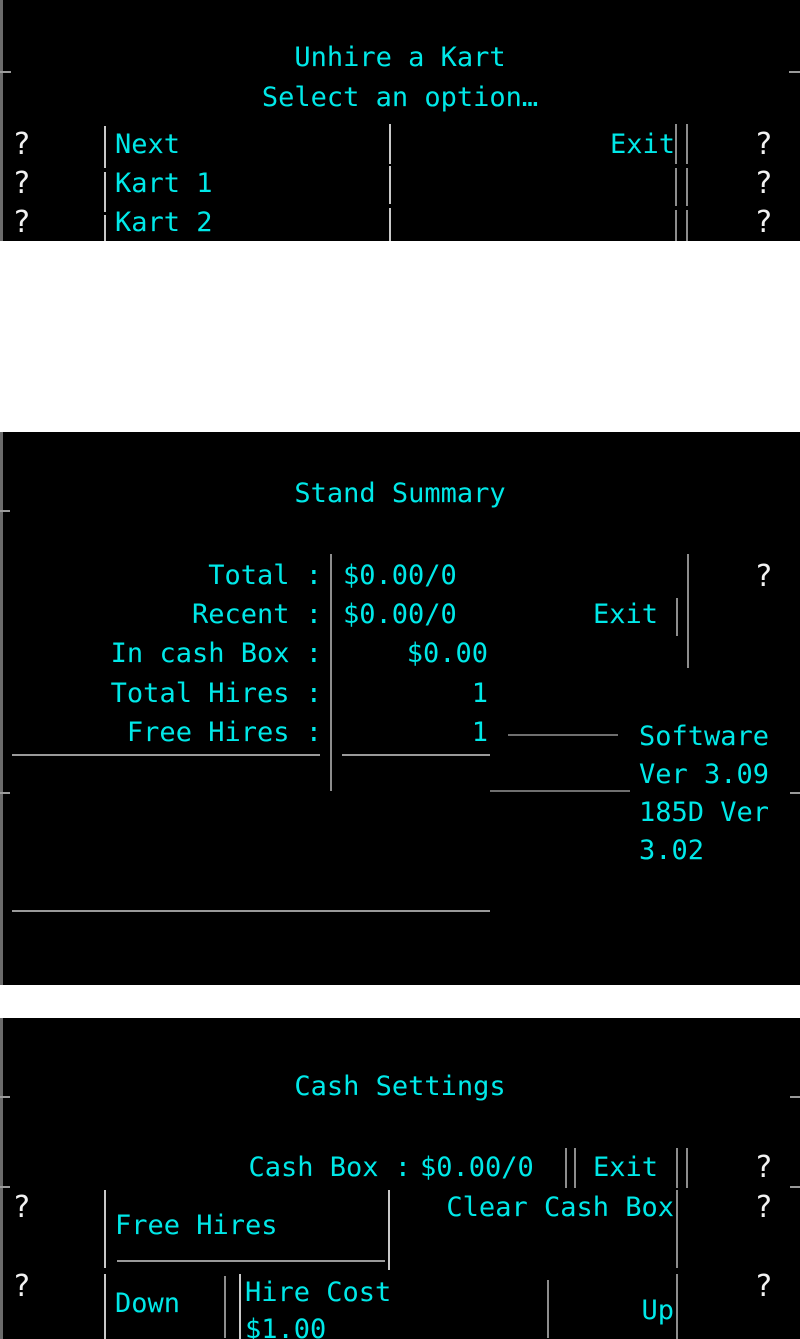 The width and height of the screenshot is (800, 1339). What do you see at coordinates (105, 1306) in the screenshot?
I see `down-left-divider` at bounding box center [105, 1306].